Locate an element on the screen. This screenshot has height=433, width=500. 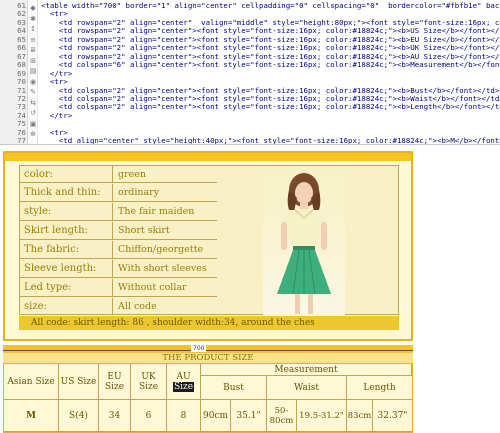
bust-header: Bust is located at coordinates (234, 388).